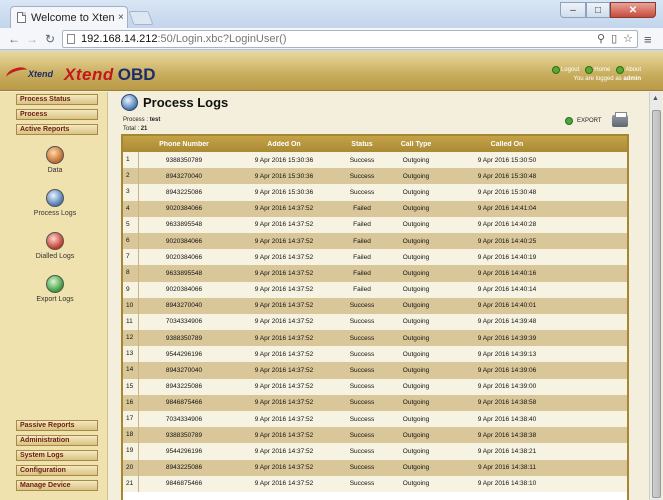  Describe the element at coordinates (565, 70) in the screenshot. I see `logout-link: Logout` at that location.